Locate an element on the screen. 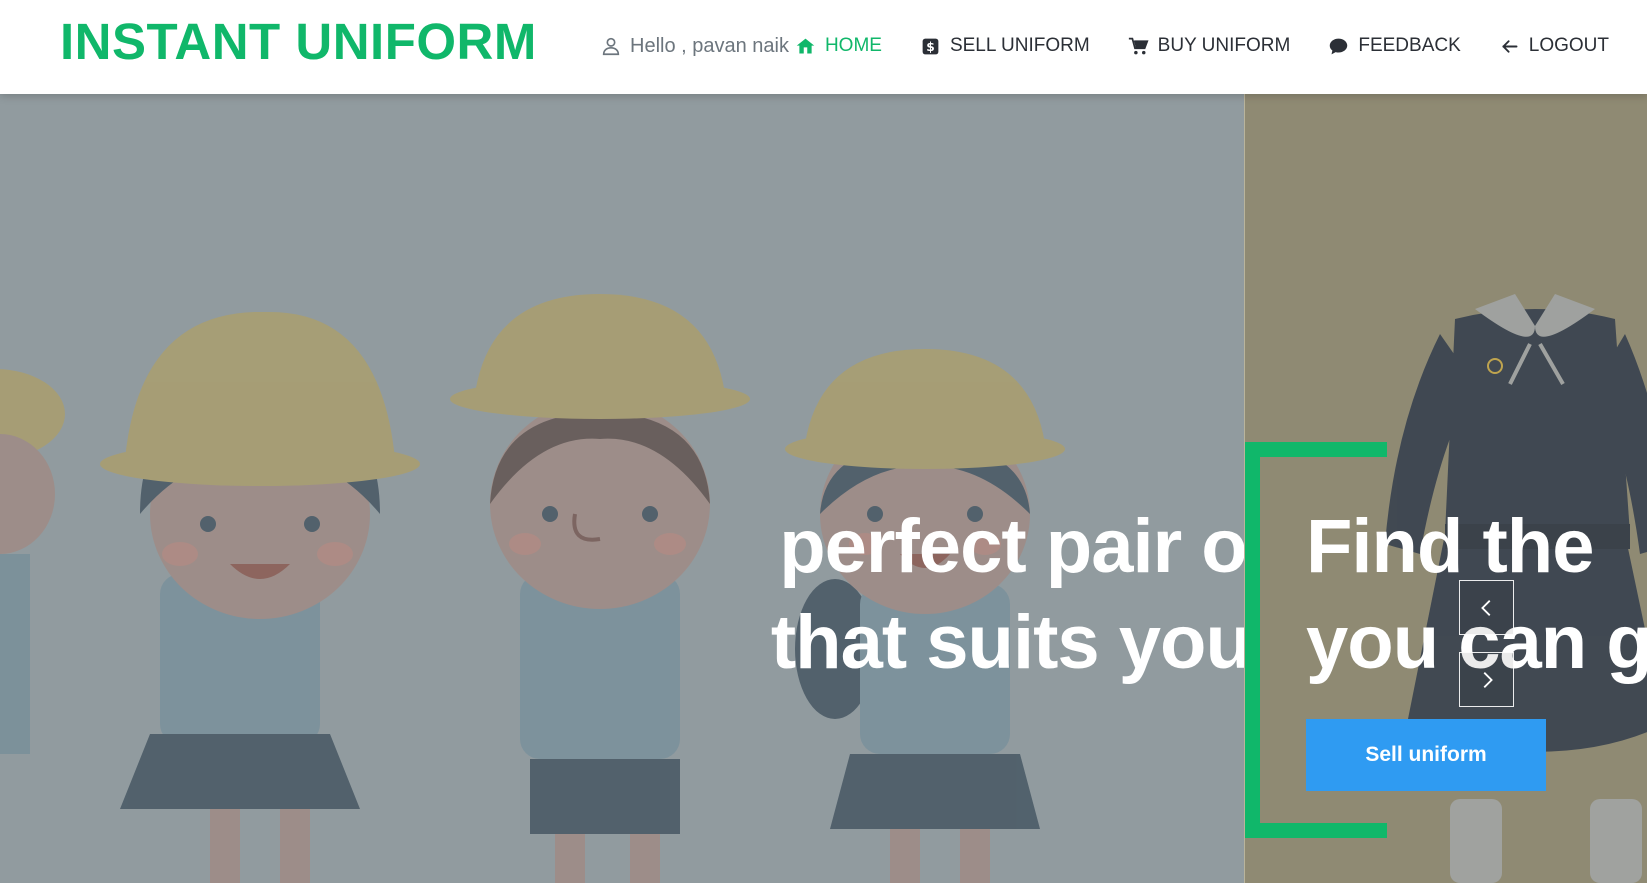  arrow-left-icon is located at coordinates (1510, 46).